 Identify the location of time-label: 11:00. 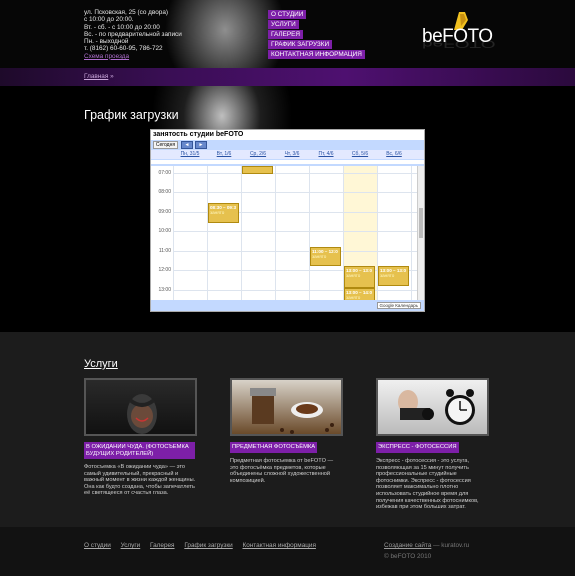
(164, 250).